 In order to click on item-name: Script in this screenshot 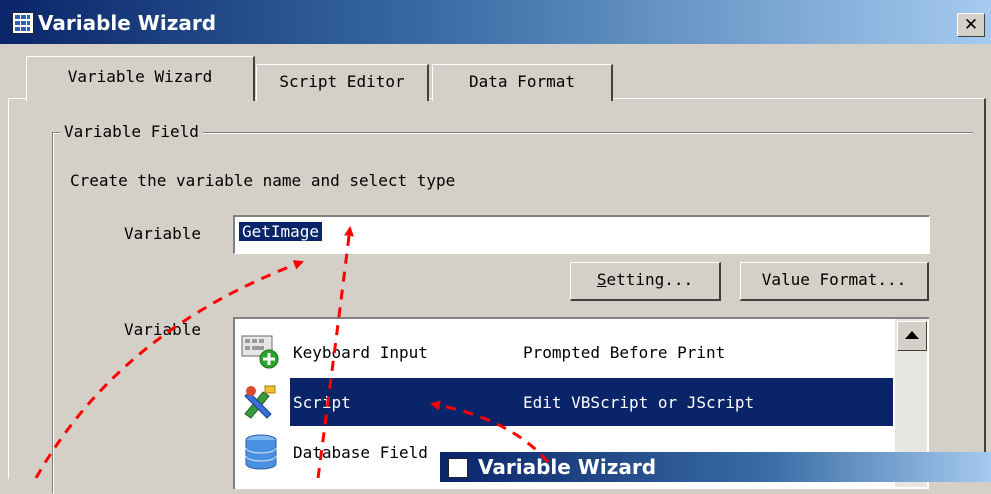, I will do `click(322, 402)`.